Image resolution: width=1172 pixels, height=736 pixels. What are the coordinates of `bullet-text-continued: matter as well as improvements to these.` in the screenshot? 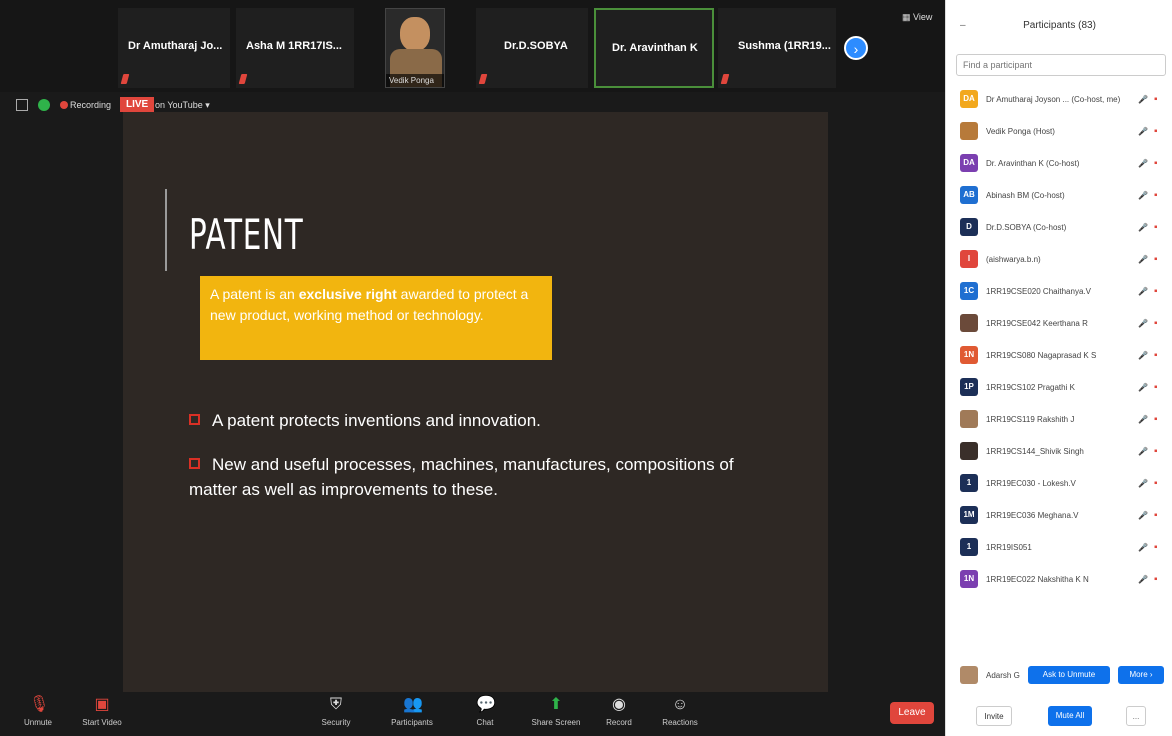 It's located at (343, 489).